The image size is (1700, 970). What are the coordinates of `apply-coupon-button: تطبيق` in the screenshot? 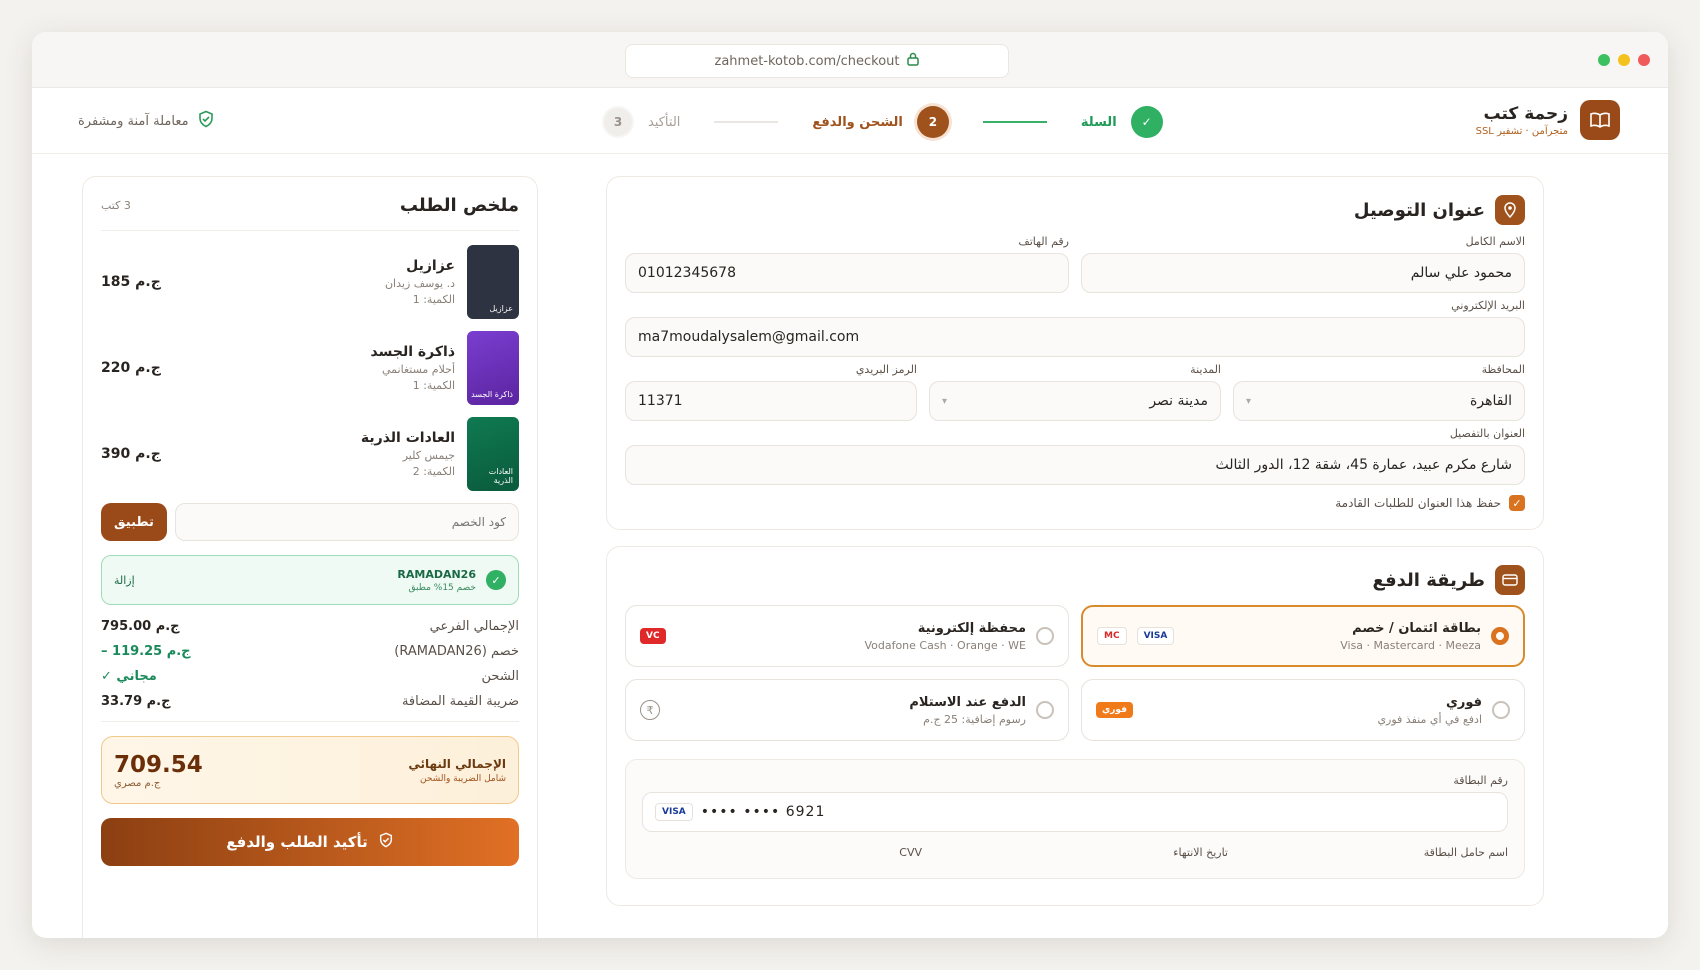 It's located at (134, 522).